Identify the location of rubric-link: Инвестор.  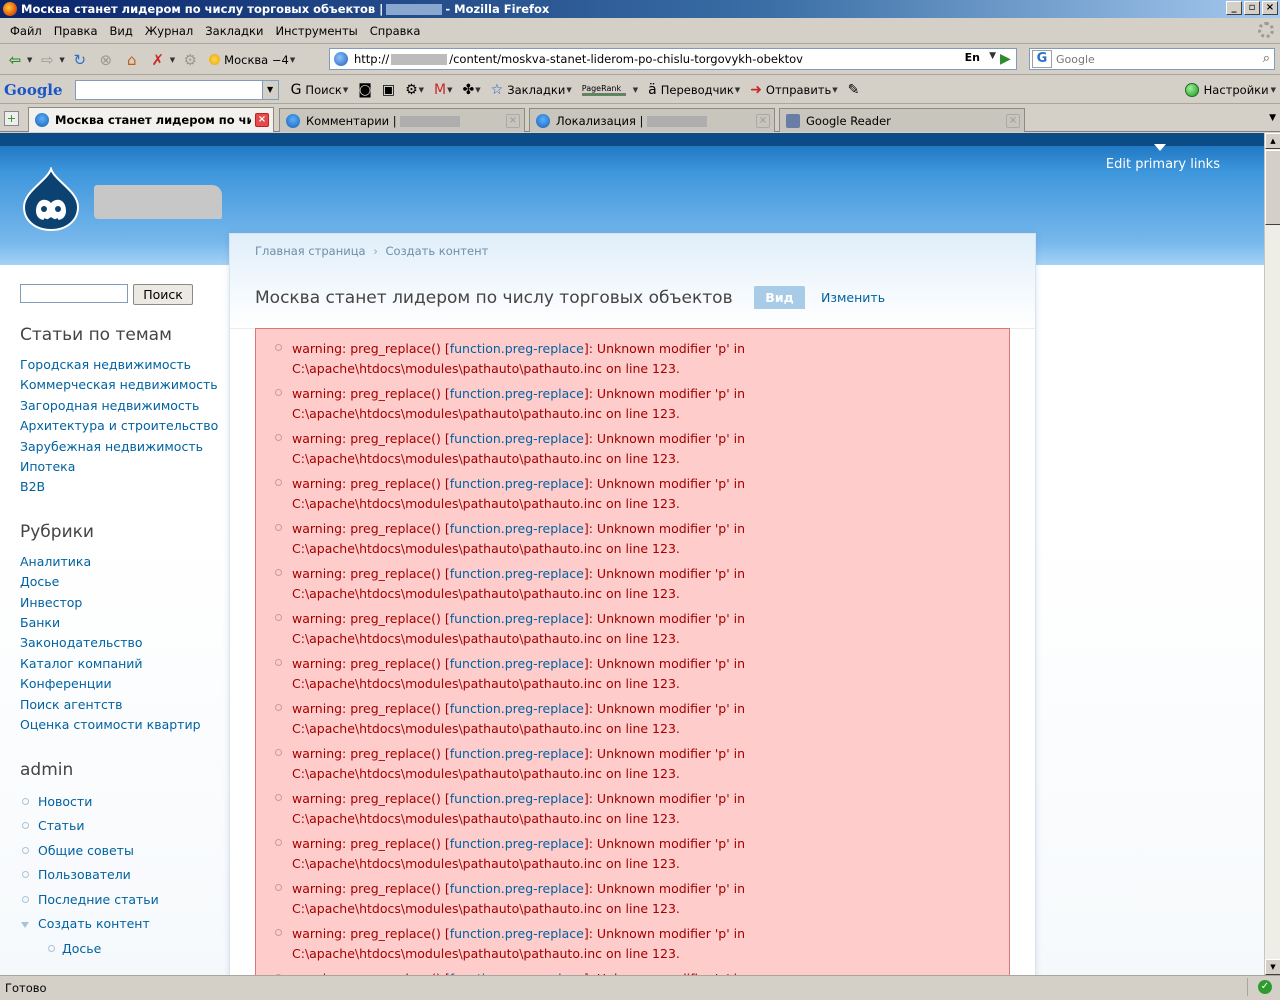
(120, 603).